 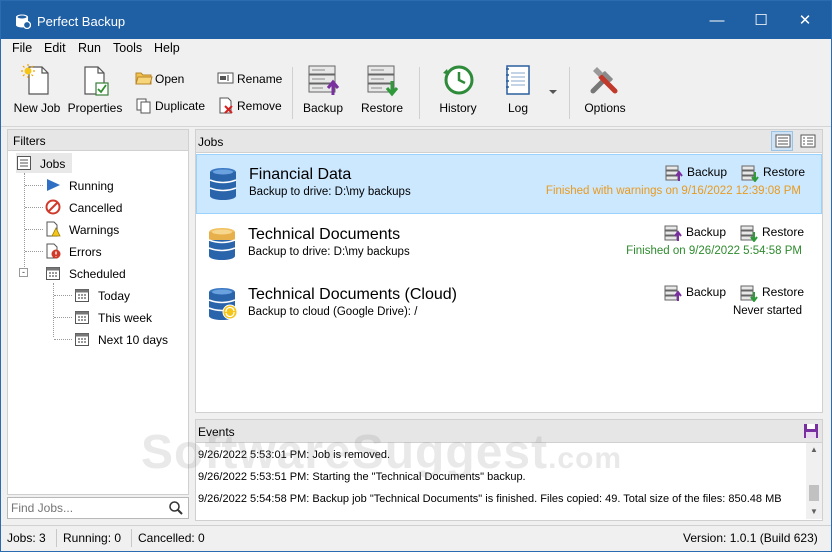 I want to click on search-icon, so click(x=176, y=508).